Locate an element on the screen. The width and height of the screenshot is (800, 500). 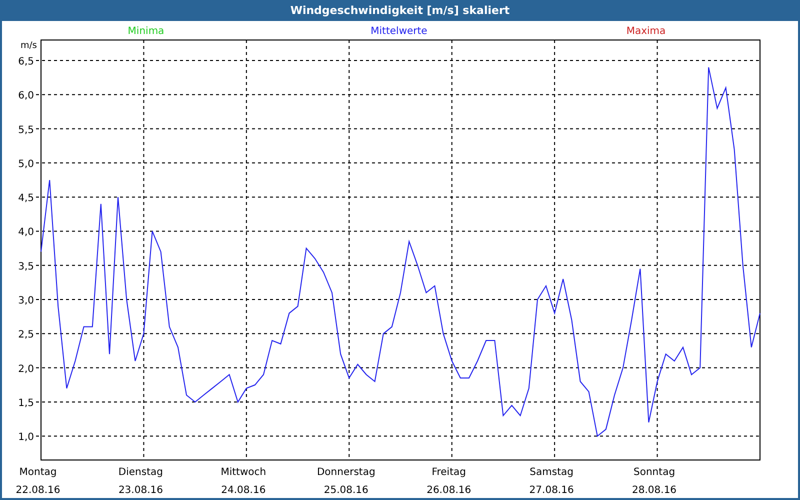
y-tick-label: 6,5 is located at coordinates (26, 62).